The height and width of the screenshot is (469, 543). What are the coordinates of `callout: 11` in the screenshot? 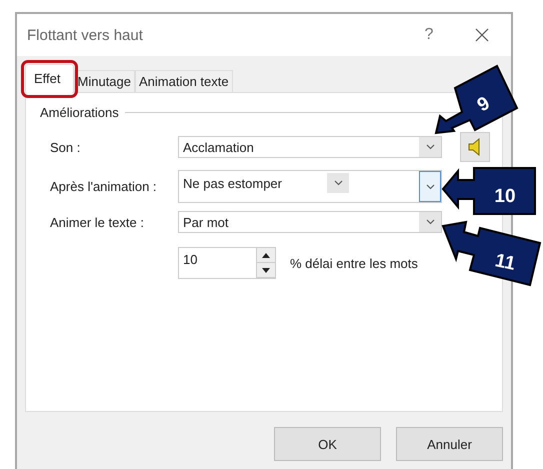 It's located at (492, 253).